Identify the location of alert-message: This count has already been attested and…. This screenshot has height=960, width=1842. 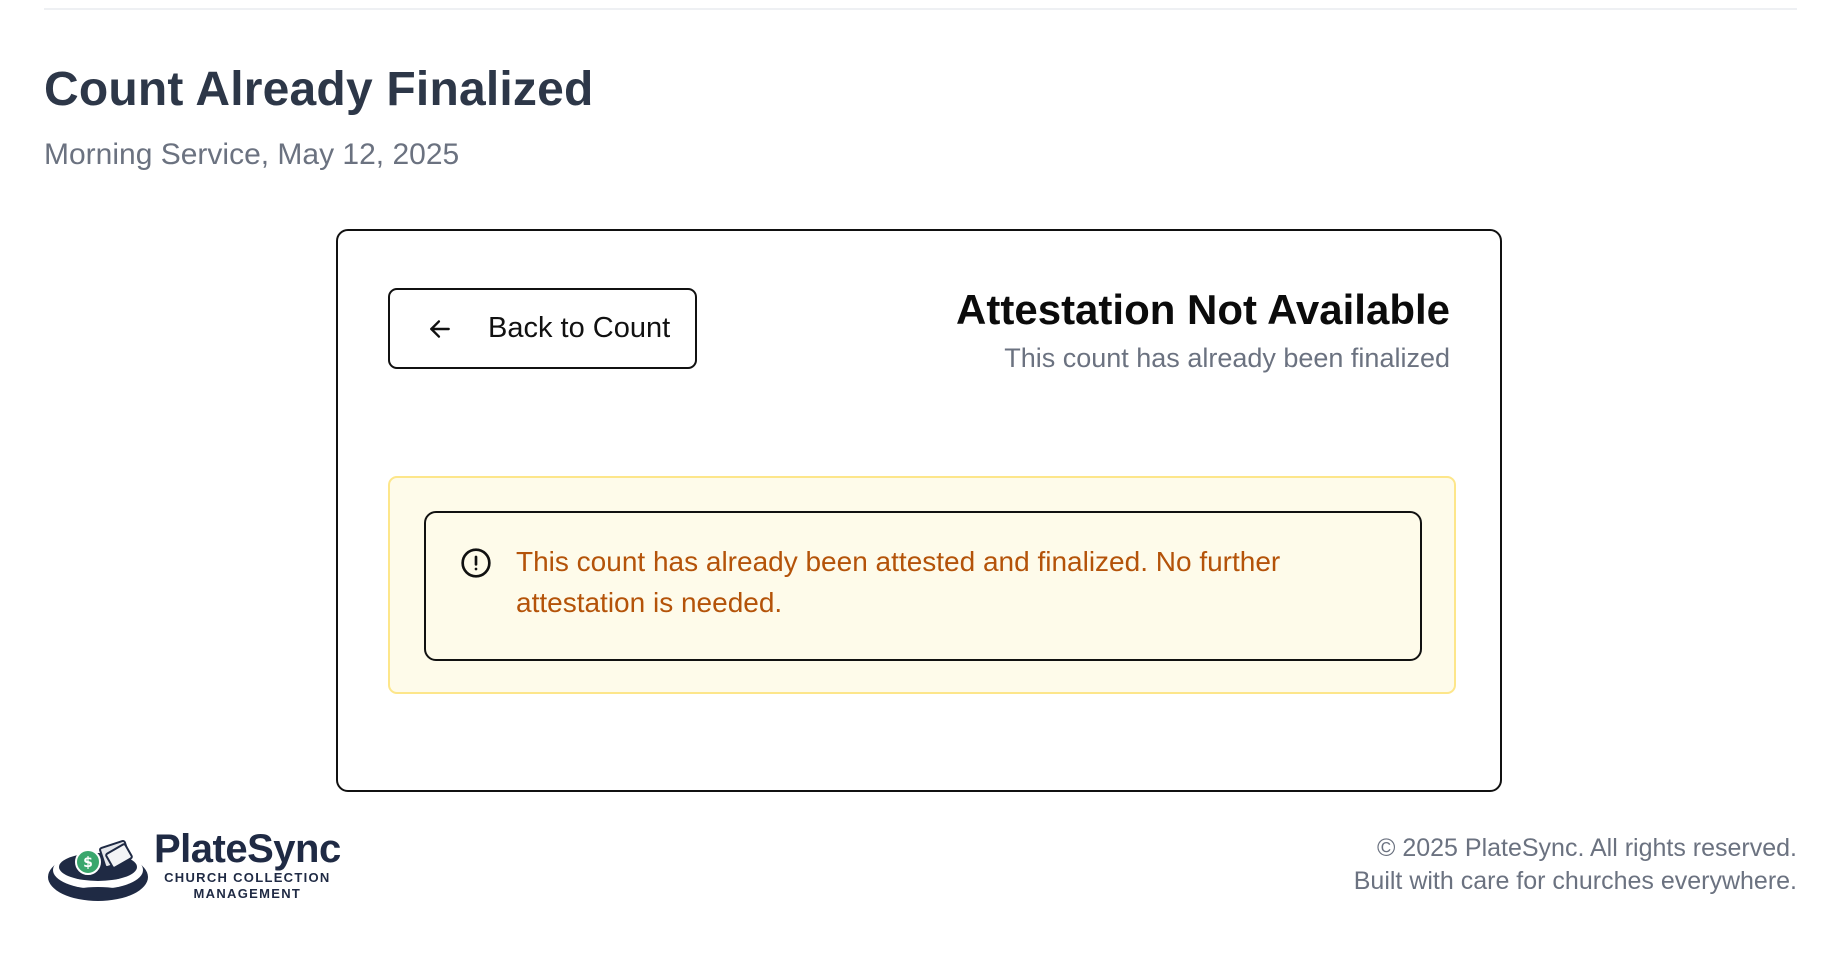
(898, 582).